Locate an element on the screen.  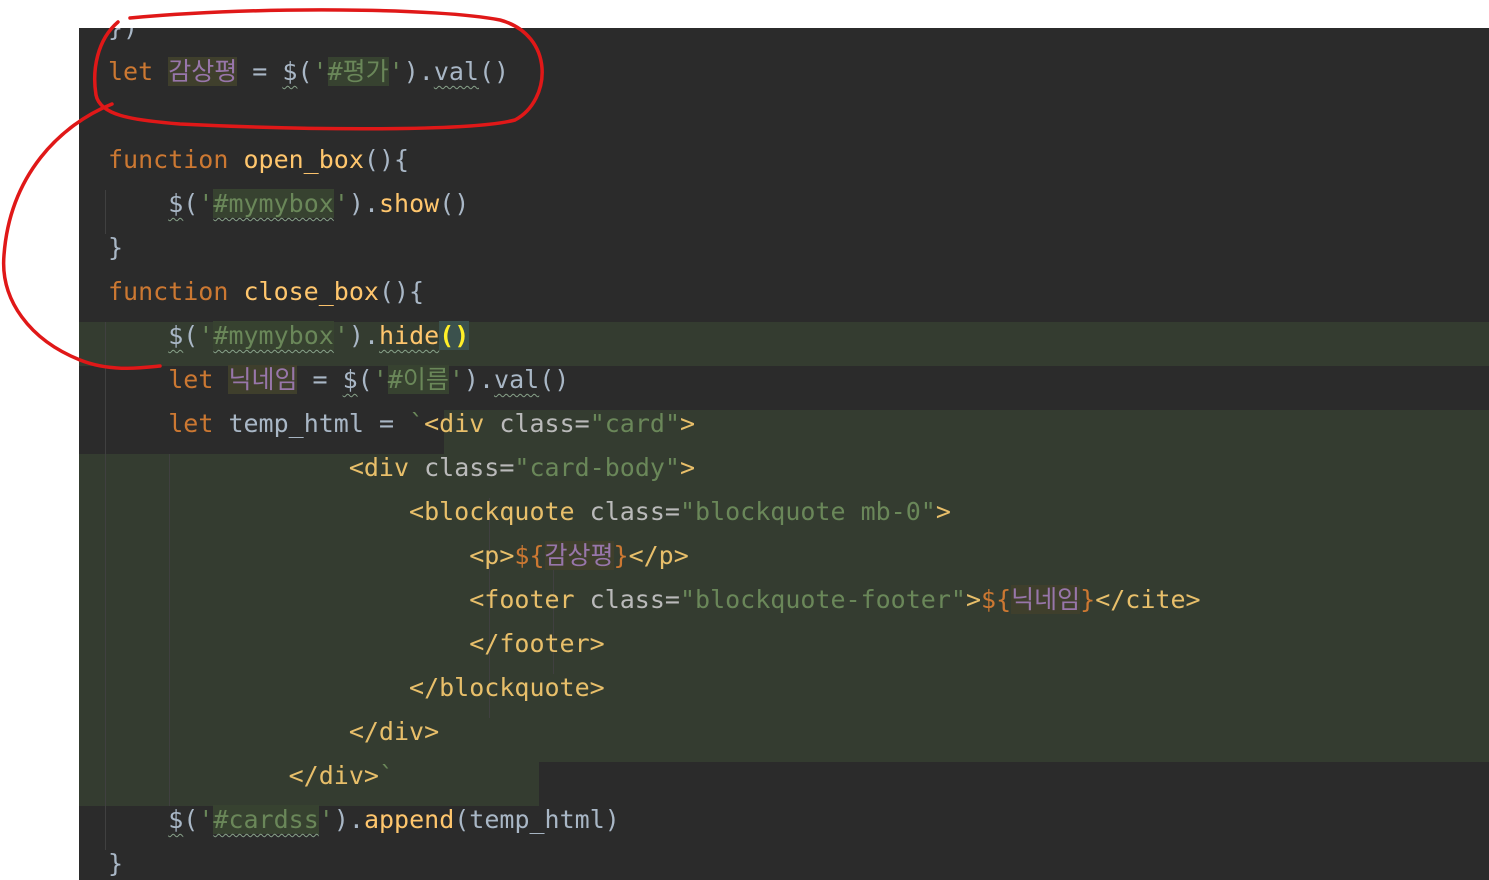
code-token: <blockquote is located at coordinates (499, 511).